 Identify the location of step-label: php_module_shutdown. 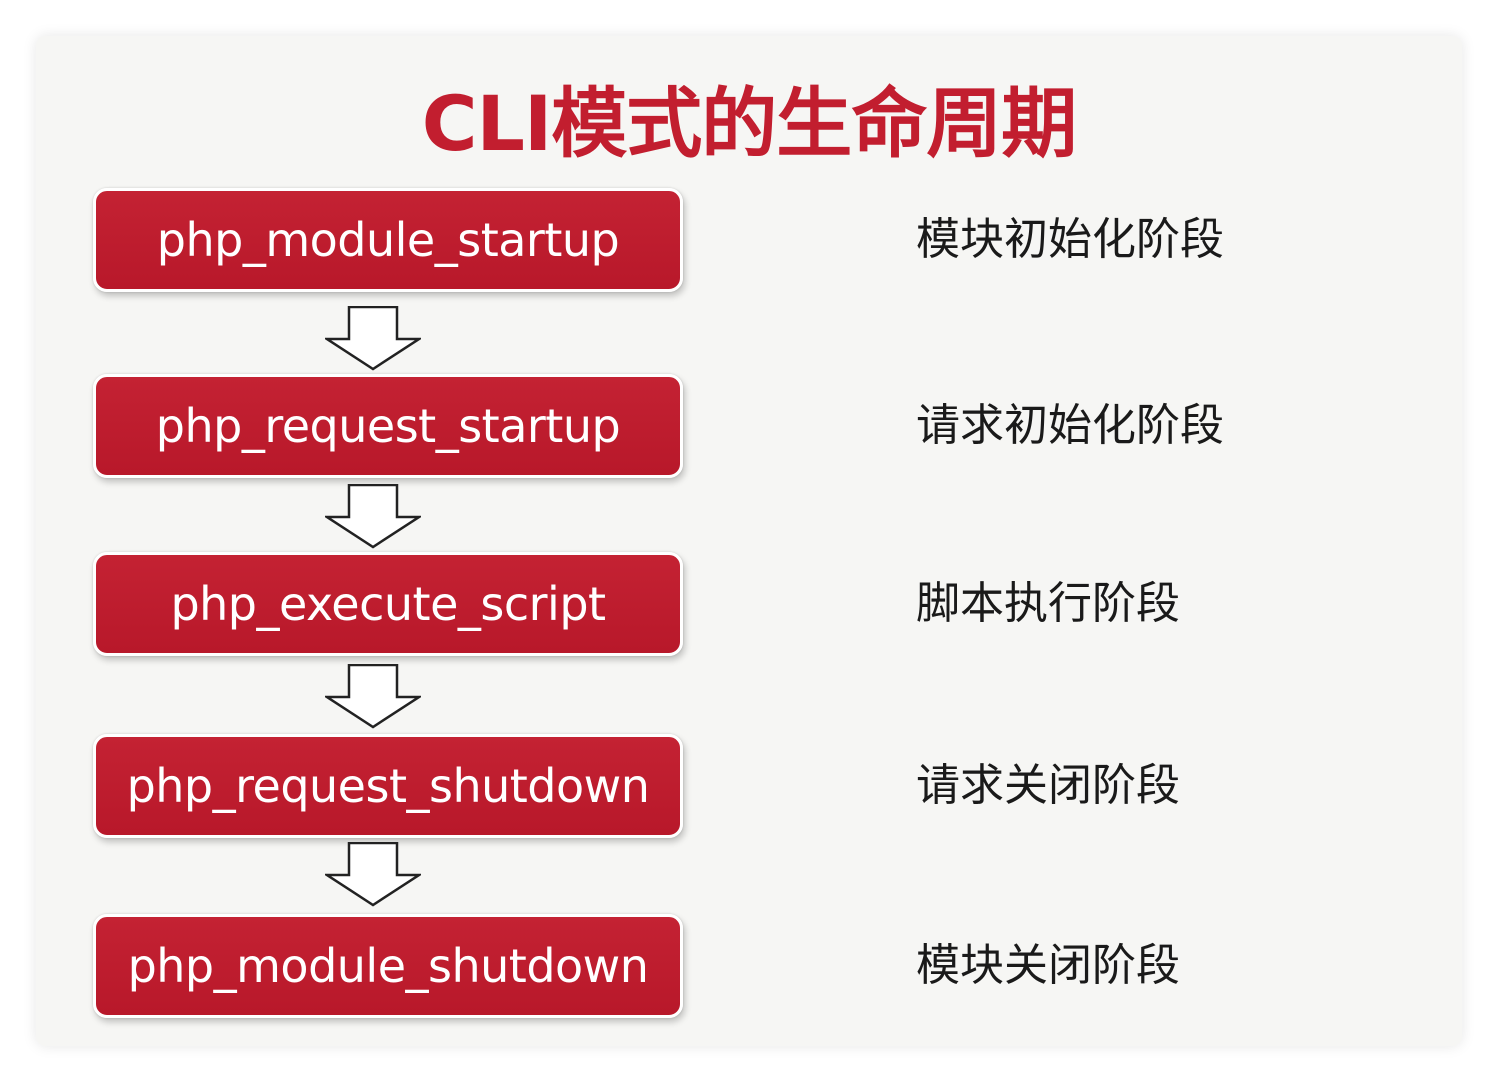
(388, 966).